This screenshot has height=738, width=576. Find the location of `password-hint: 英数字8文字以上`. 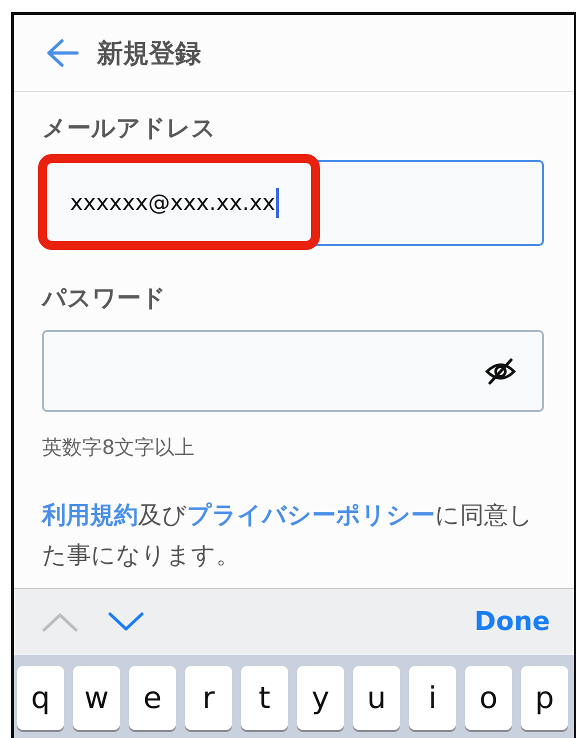

password-hint: 英数字8文字以上 is located at coordinates (119, 447).